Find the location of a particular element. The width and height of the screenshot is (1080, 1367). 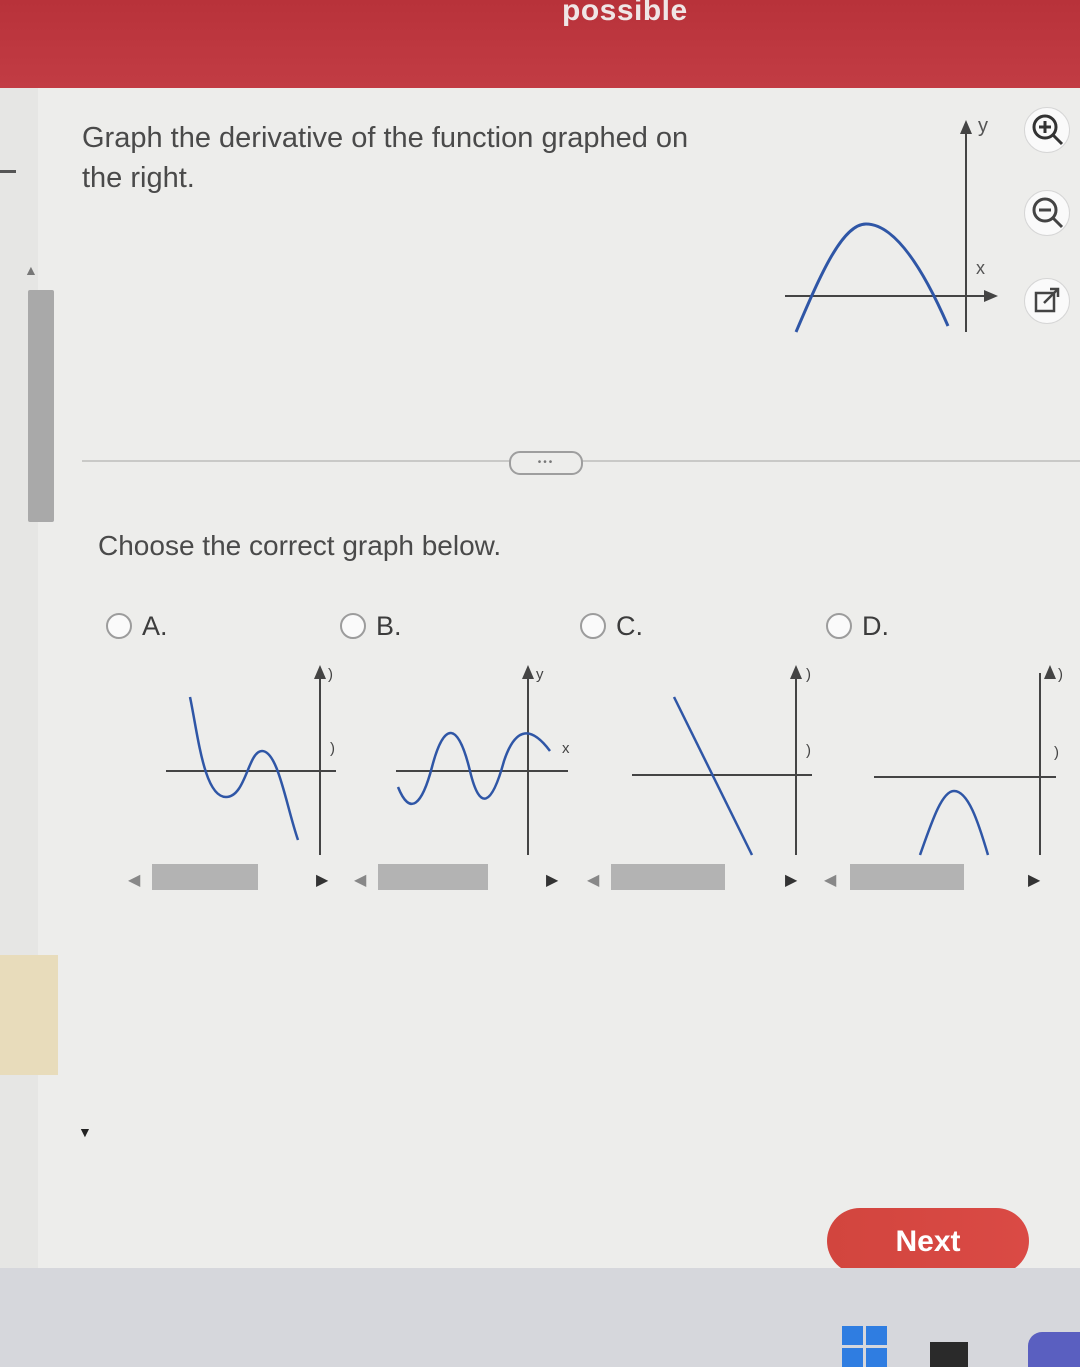

zoom-out-icon is located at coordinates (1048, 213).